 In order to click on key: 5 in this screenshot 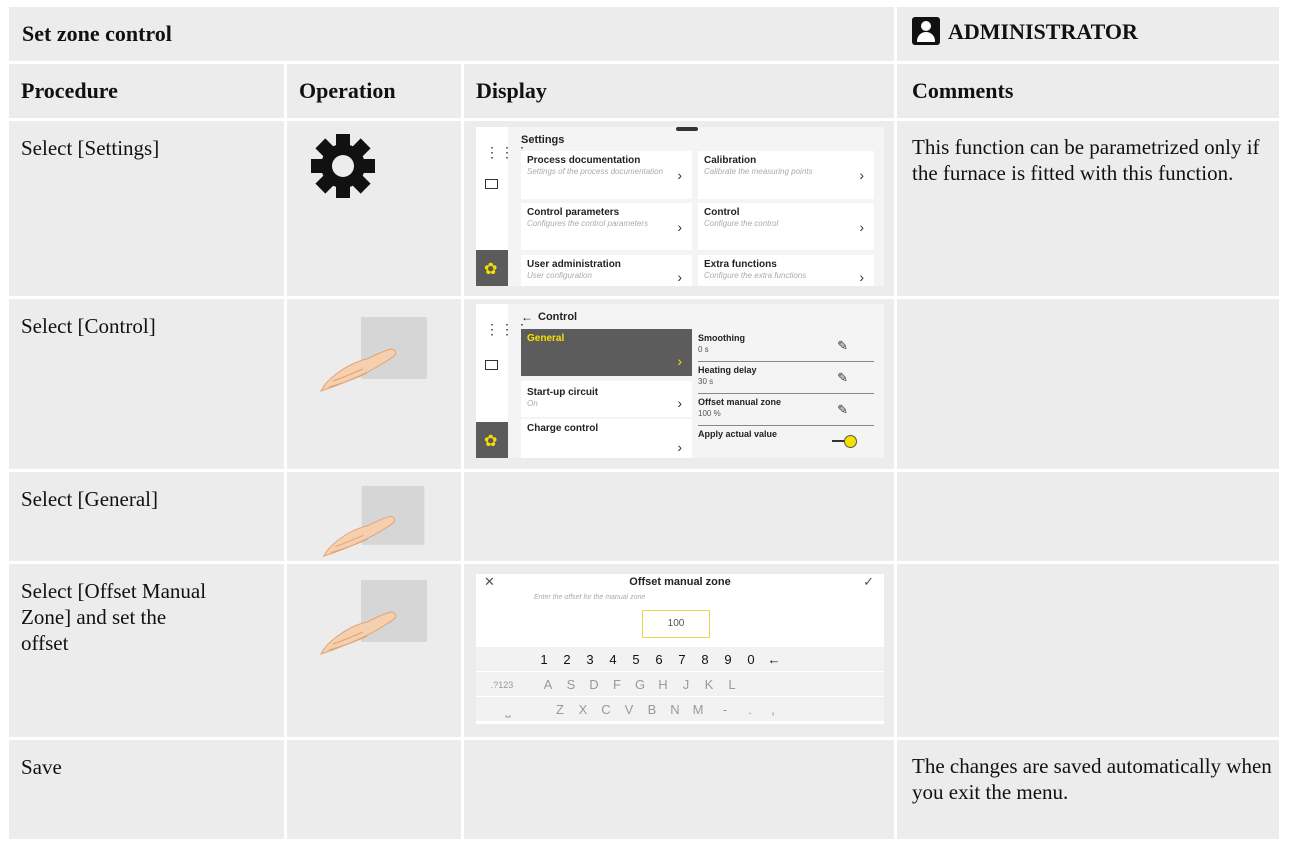, I will do `click(636, 659)`.